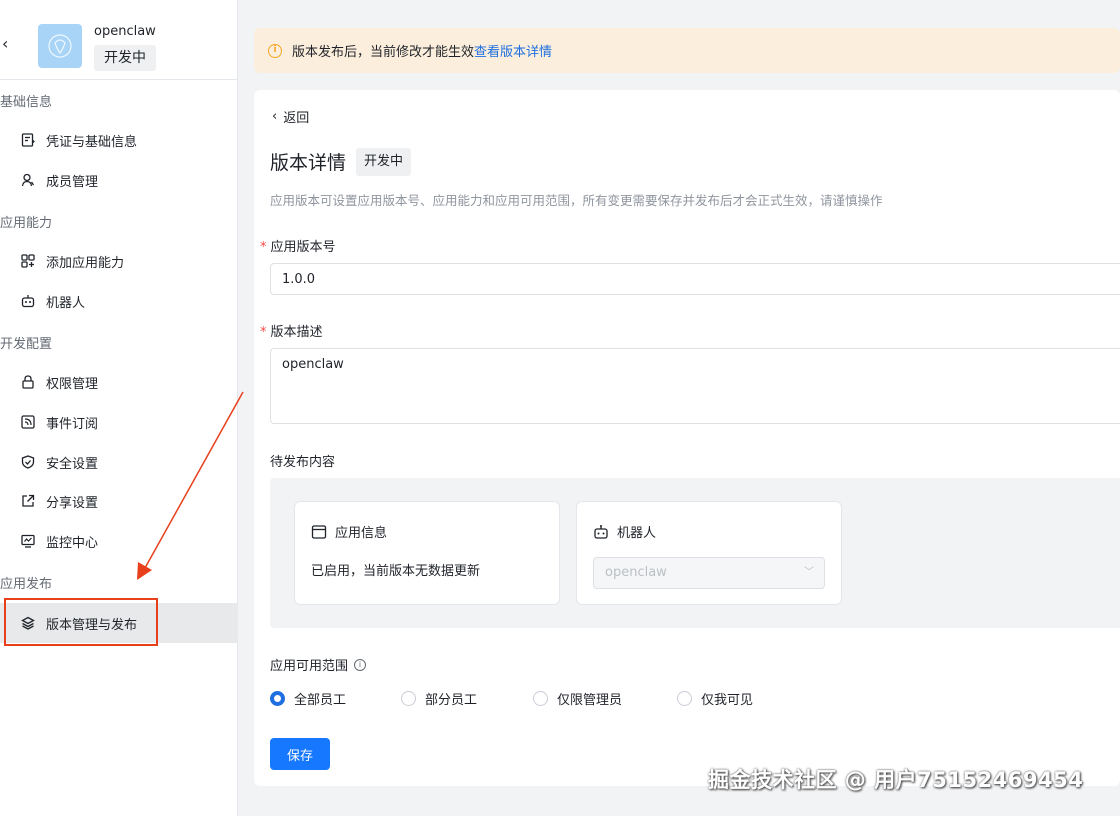  Describe the element at coordinates (427, 553) in the screenshot. I see `app-info-card: 应用信息 已启用，当前版本无数据更新` at that location.